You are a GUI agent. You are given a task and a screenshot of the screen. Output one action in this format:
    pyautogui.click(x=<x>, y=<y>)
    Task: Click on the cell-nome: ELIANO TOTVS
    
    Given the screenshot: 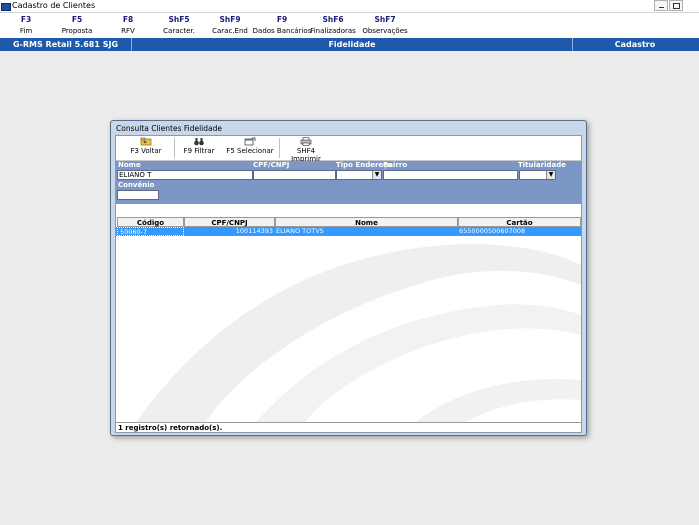 What is the action you would take?
    pyautogui.click(x=300, y=231)
    